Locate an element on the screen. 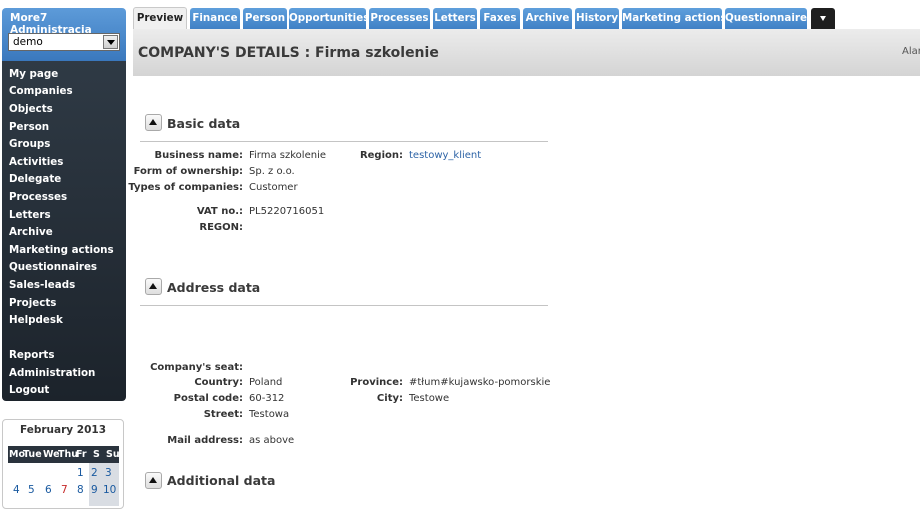 This screenshot has width=920, height=509. basic-data-title: Basic data is located at coordinates (204, 123).